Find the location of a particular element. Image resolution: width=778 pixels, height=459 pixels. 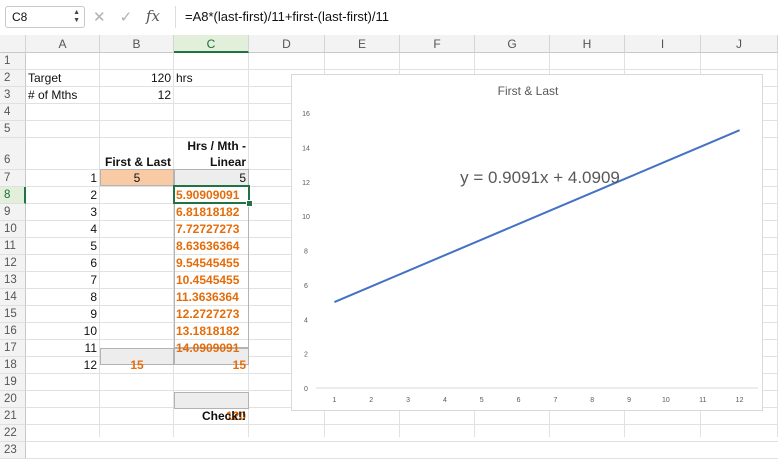

cell-A8: 2 is located at coordinates (63, 195).